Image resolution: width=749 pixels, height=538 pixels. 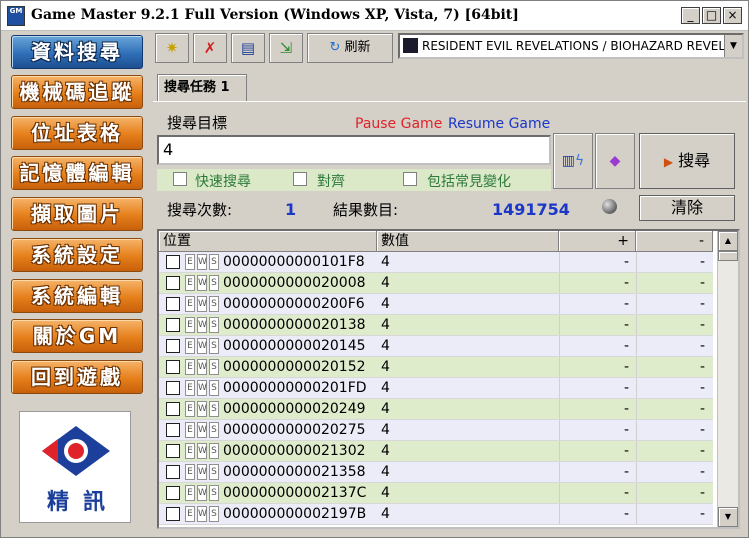 What do you see at coordinates (436, 430) in the screenshot?
I see `table-row: E W S 0000000000020275 4 - -` at bounding box center [436, 430].